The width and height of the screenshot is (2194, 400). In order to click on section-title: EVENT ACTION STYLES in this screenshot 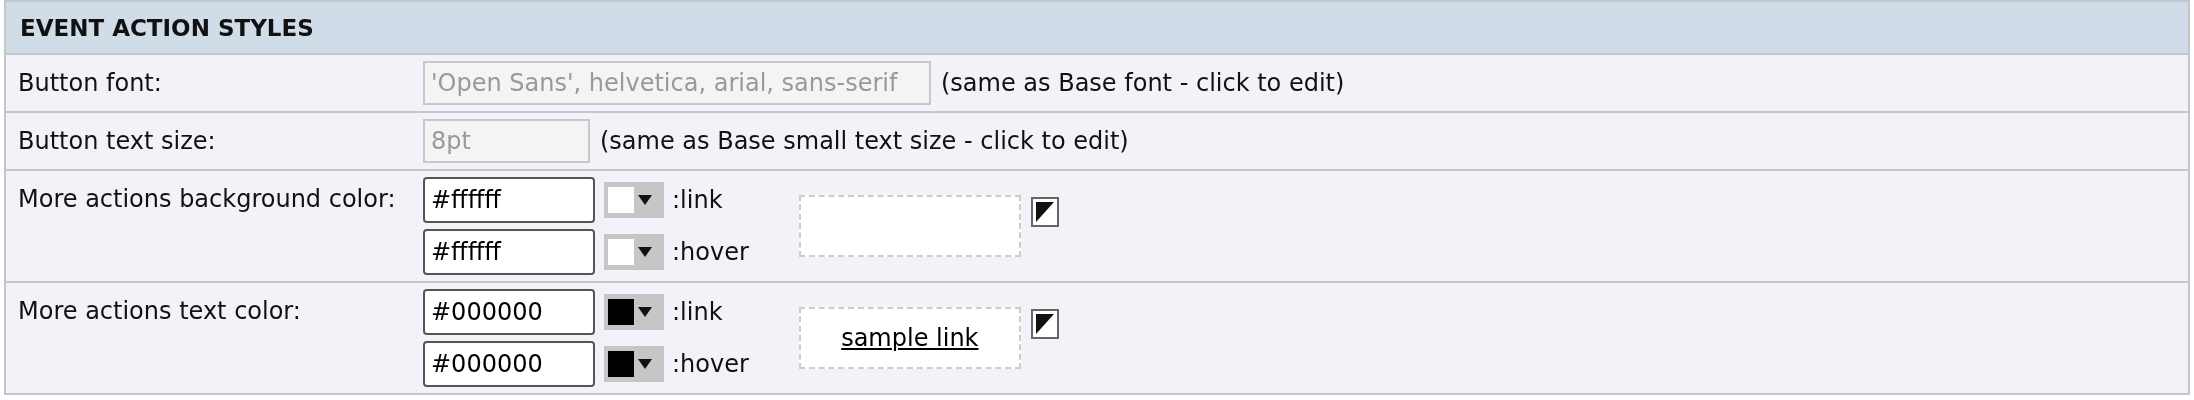, I will do `click(167, 27)`.